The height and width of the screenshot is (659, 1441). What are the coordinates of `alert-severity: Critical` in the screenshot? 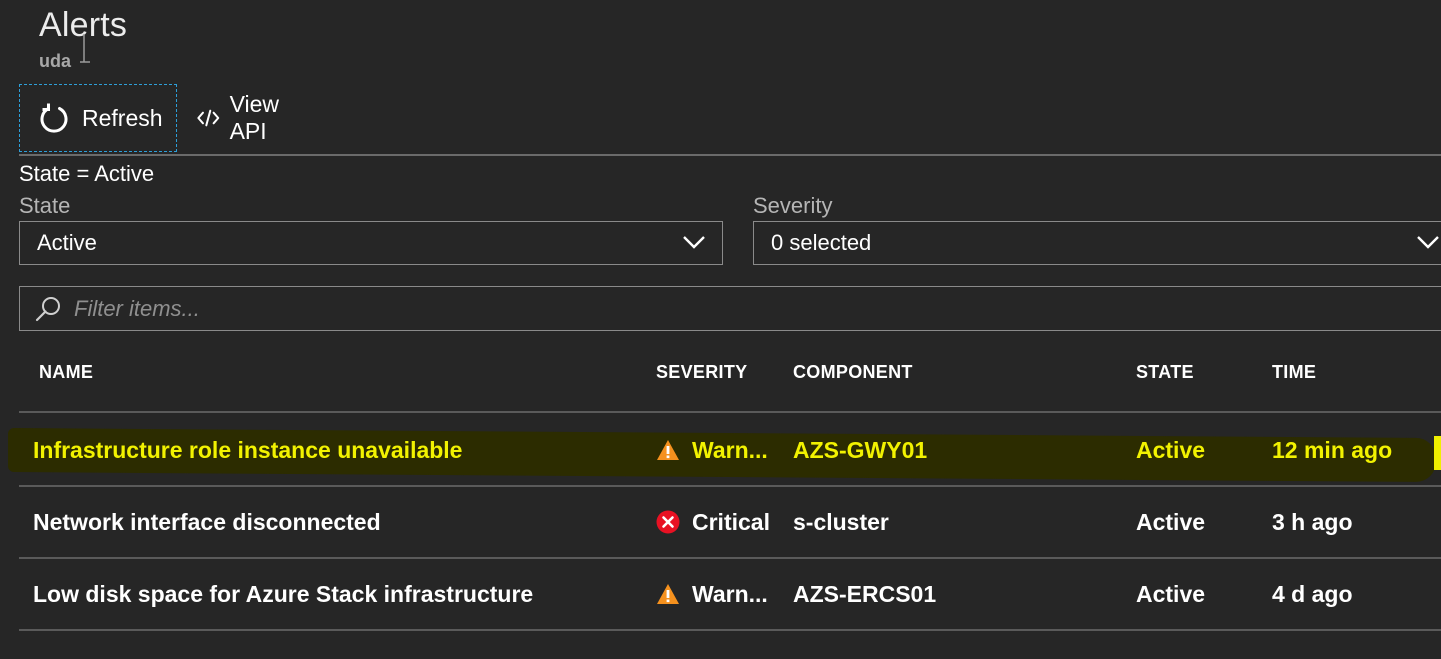 It's located at (713, 522).